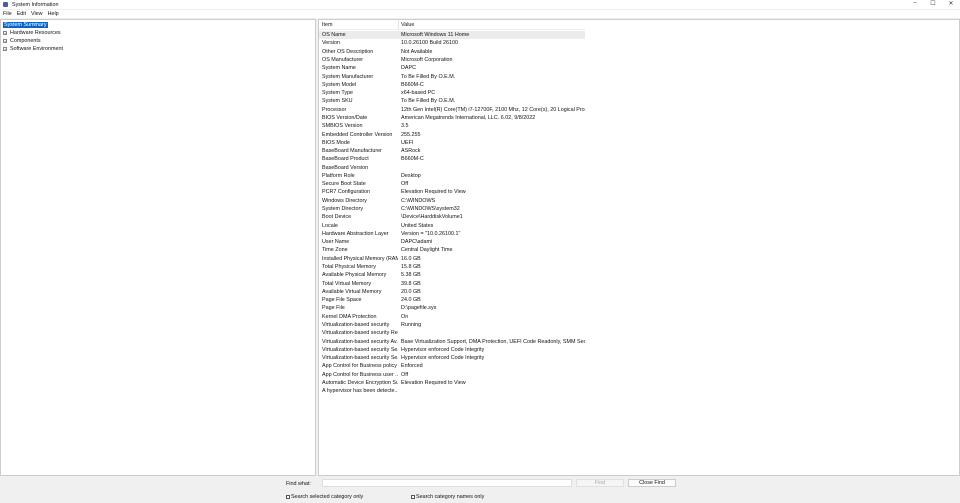 The height and width of the screenshot is (503, 960). I want to click on table-row: Total Physical Memory 15.8 GB, so click(452, 267).